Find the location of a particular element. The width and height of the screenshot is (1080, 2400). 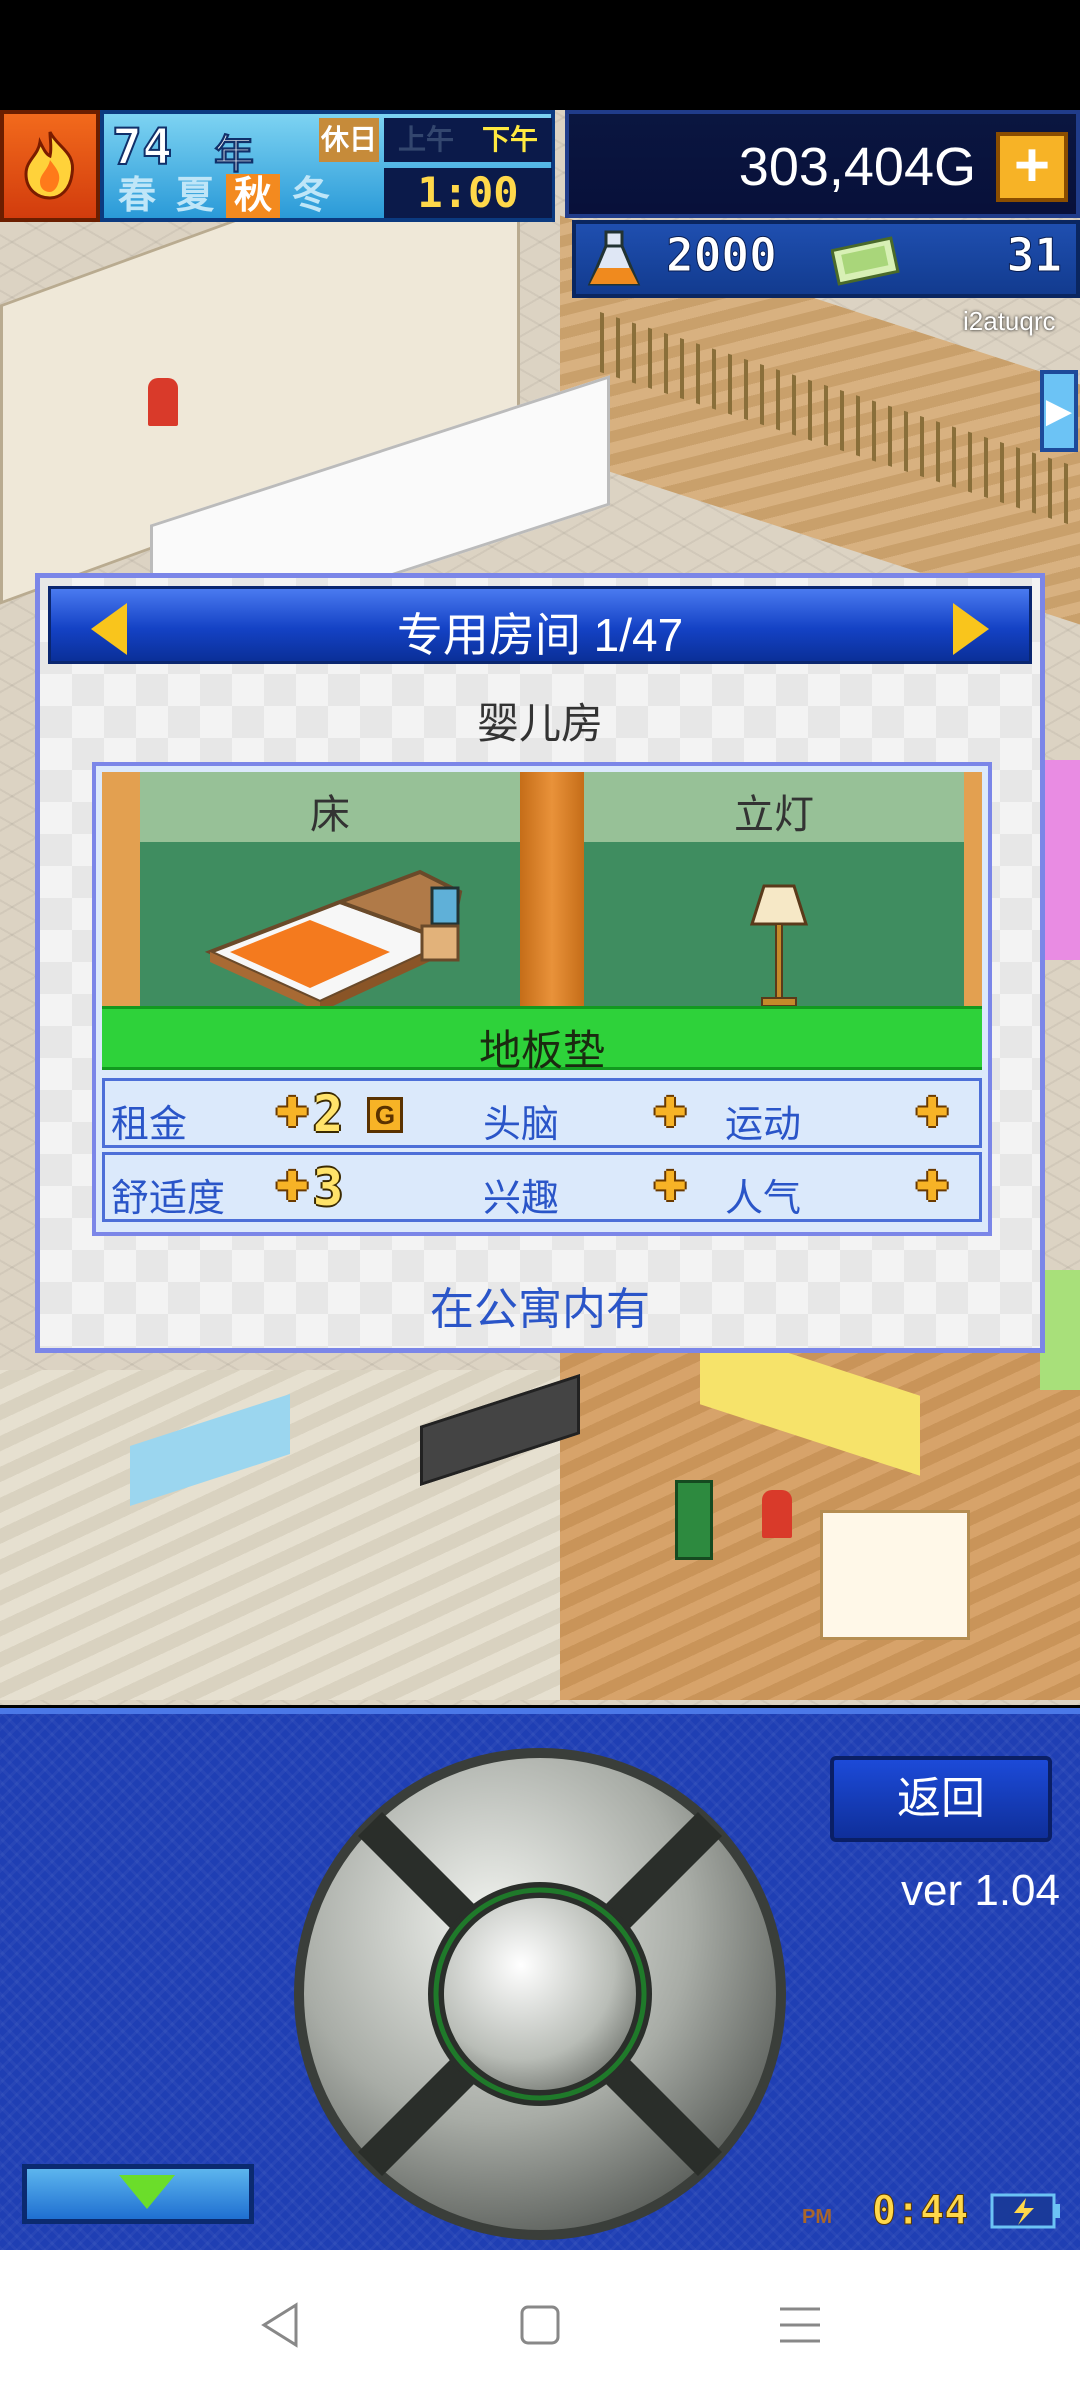

dpad-center-button is located at coordinates (540, 1994).